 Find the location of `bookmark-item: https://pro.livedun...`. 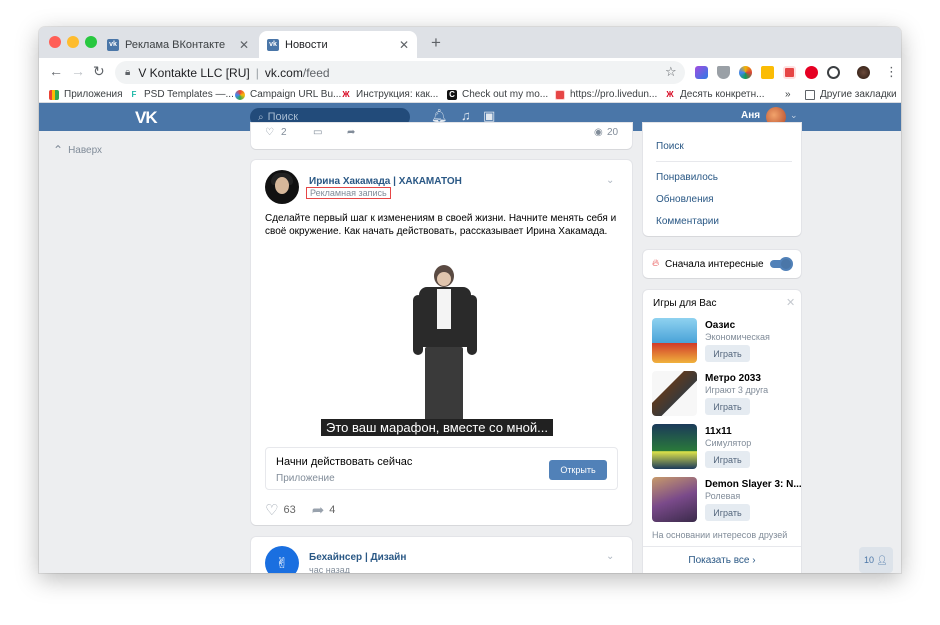

bookmark-item: https://pro.livedun... is located at coordinates (606, 94).